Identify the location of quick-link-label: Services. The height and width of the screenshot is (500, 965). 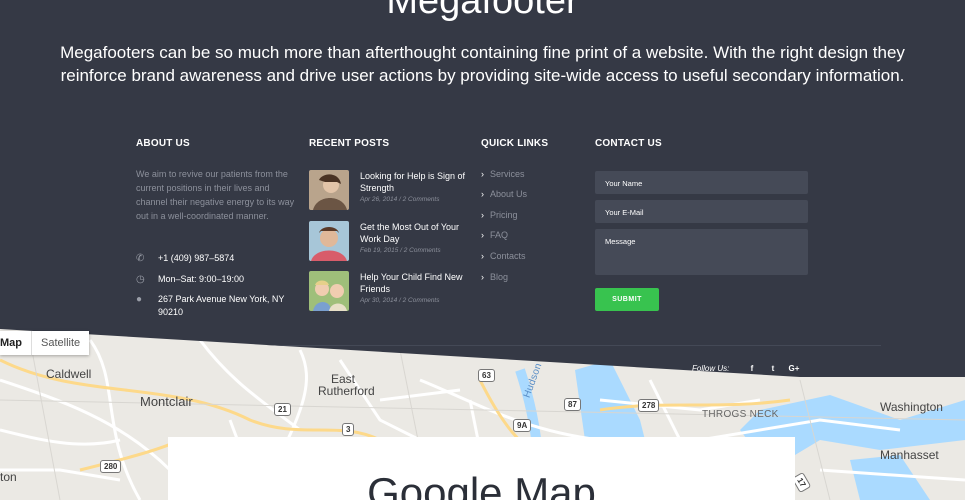
(507, 174).